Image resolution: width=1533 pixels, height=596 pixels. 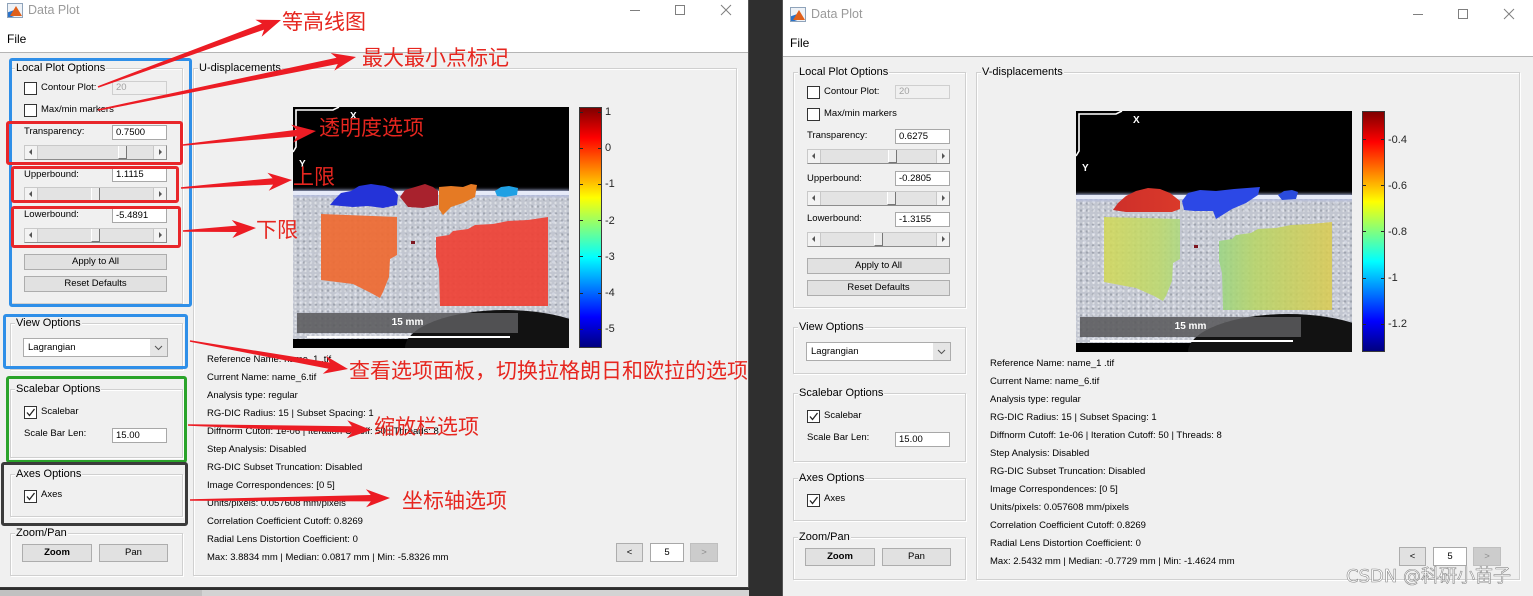 What do you see at coordinates (271, 485) in the screenshot?
I see `info-image-correspondences: Image Correspondences: [0 5]` at bounding box center [271, 485].